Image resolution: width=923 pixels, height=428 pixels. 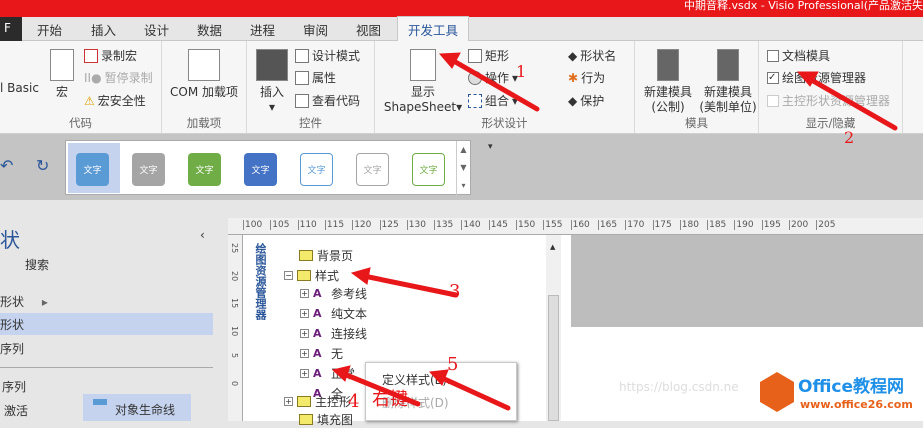 I want to click on annotation-3: 3, so click(x=455, y=291).